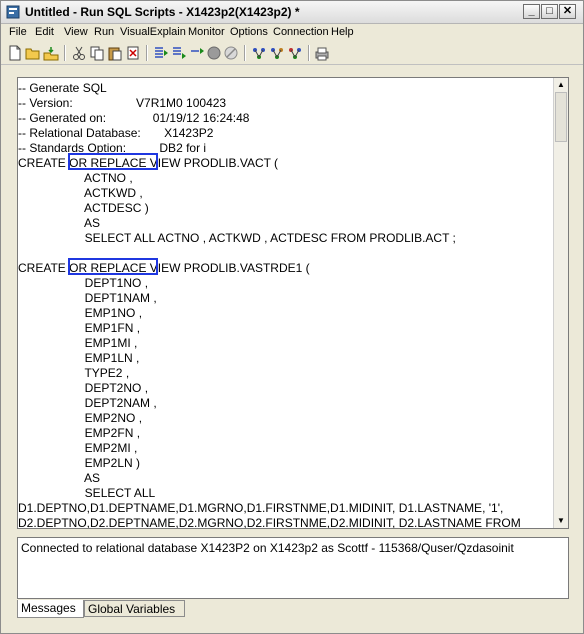  What do you see at coordinates (231, 53) in the screenshot?
I see `cancel-icon` at bounding box center [231, 53].